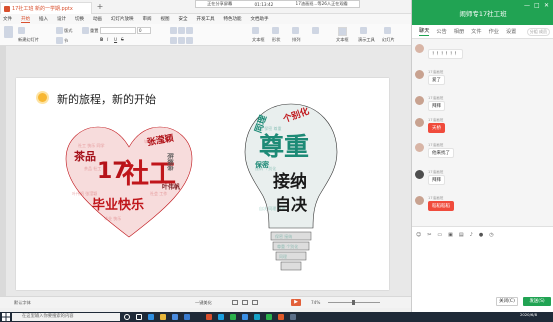  I want to click on menu-item-5: 动画, so click(97, 19).